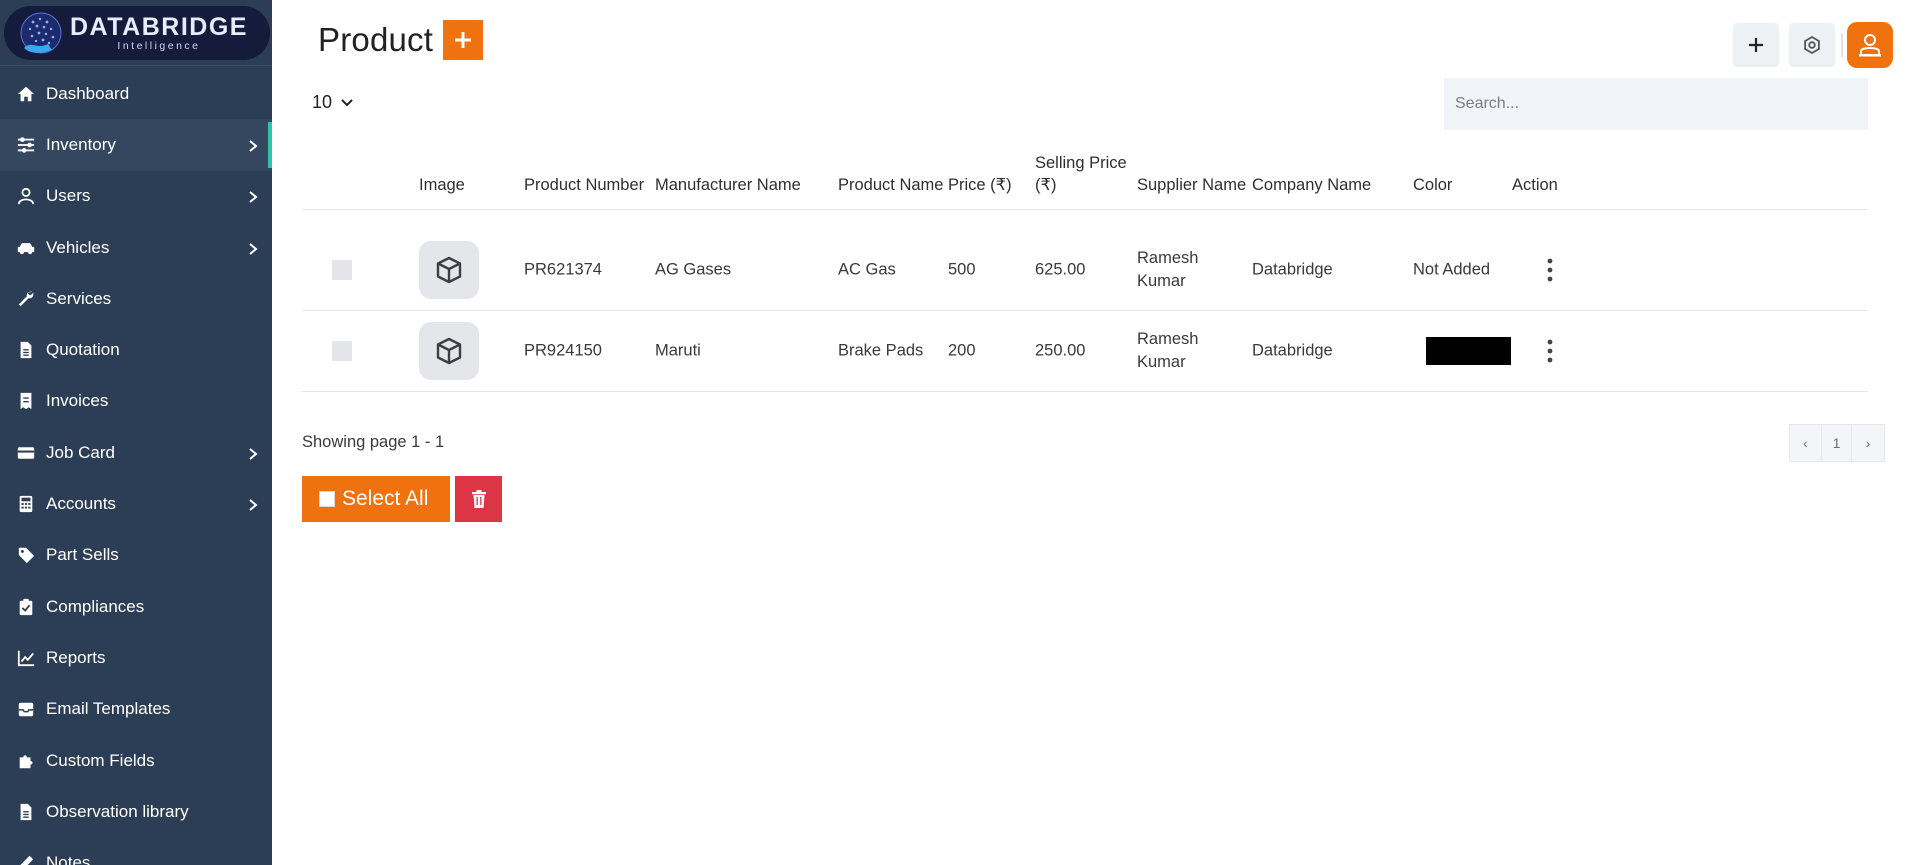 The height and width of the screenshot is (865, 1919). I want to click on next-page-button: ›, so click(1868, 443).